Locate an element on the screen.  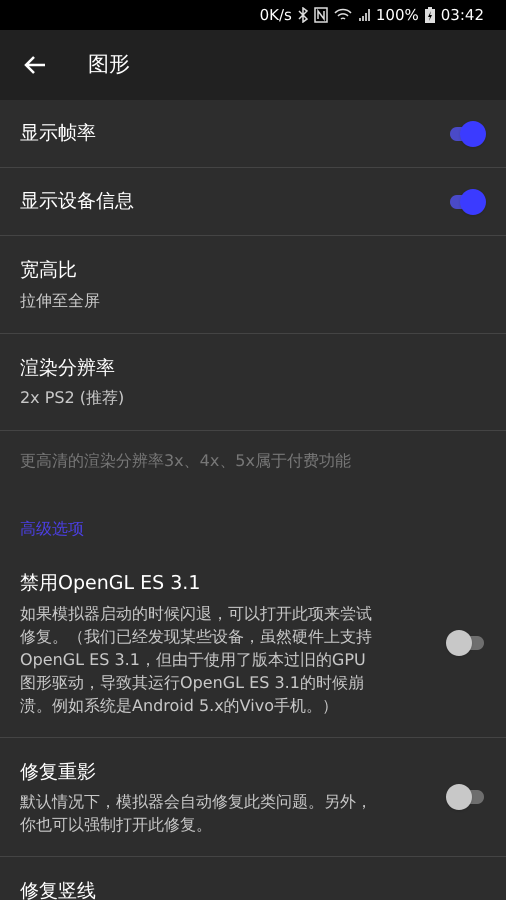
network-speed: 0K/s is located at coordinates (276, 15).